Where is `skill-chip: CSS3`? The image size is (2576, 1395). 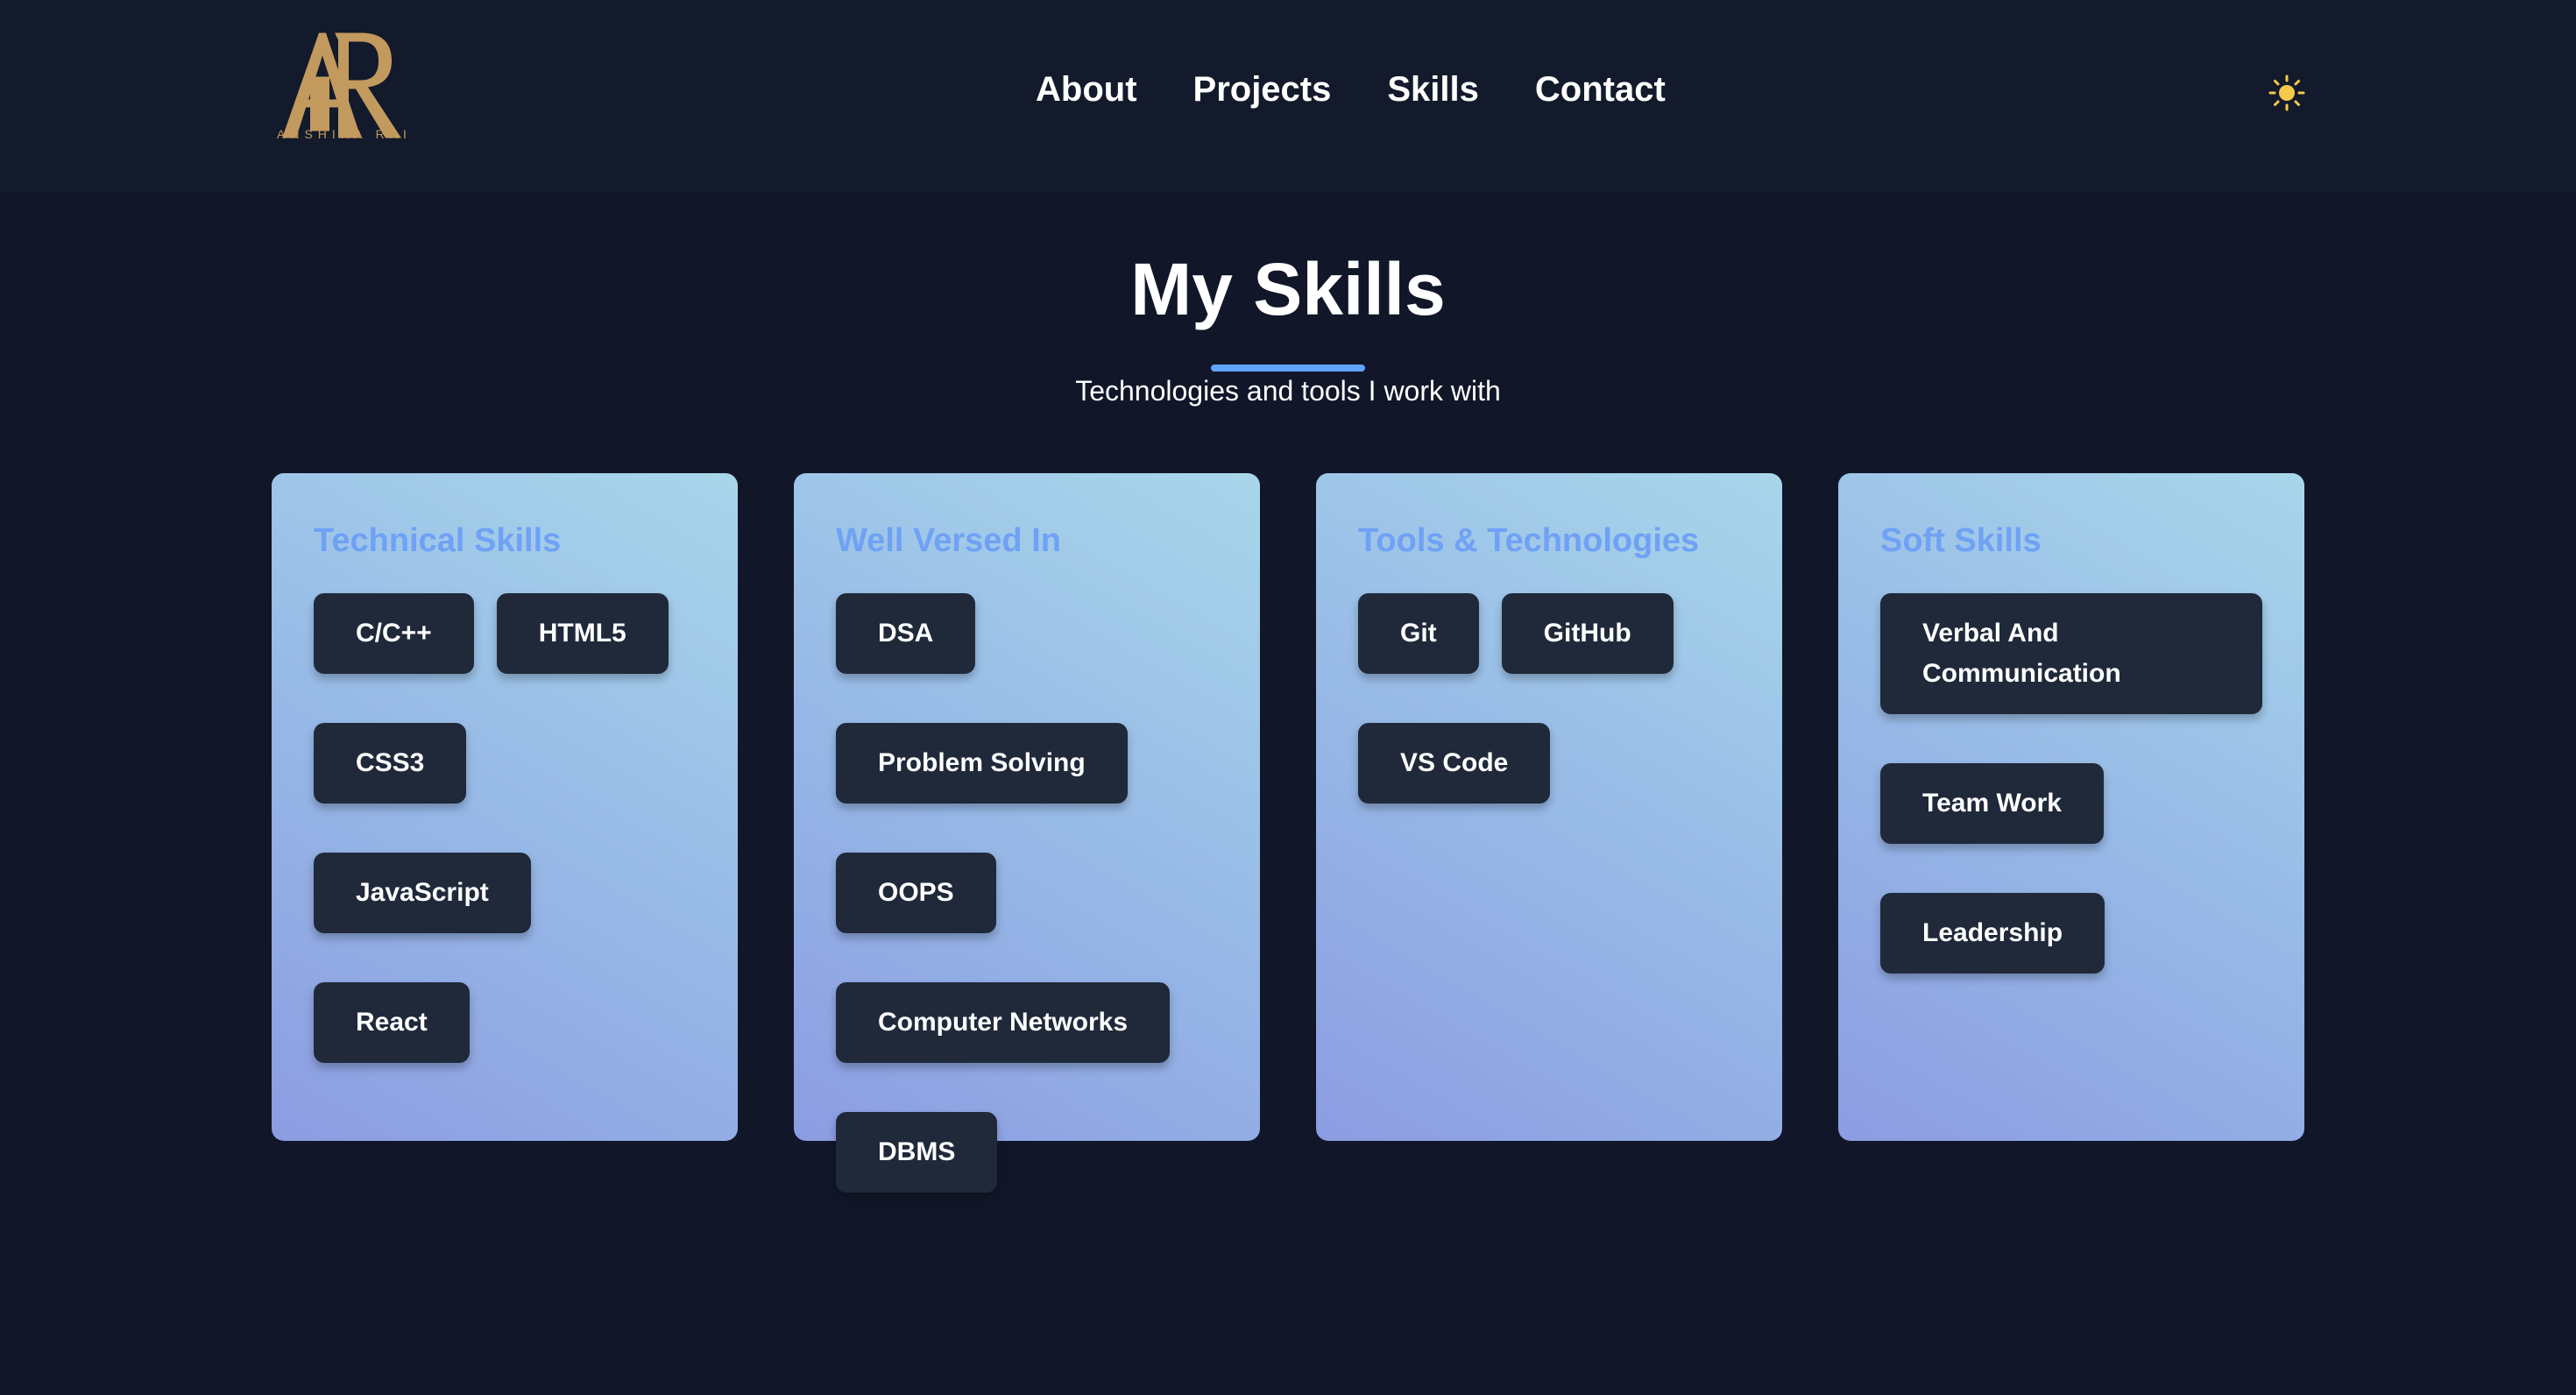
skill-chip: CSS3 is located at coordinates (390, 763).